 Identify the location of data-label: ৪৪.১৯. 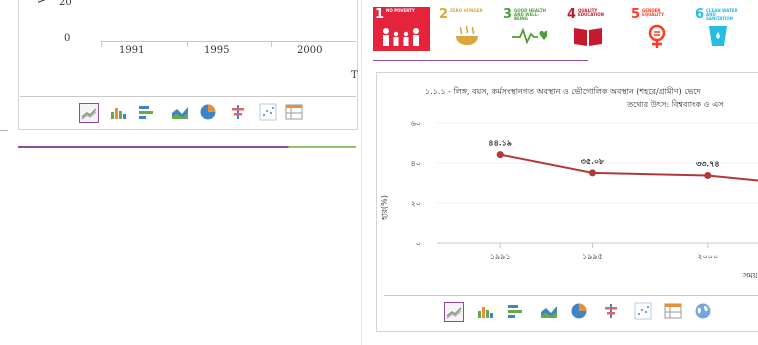
(500, 143).